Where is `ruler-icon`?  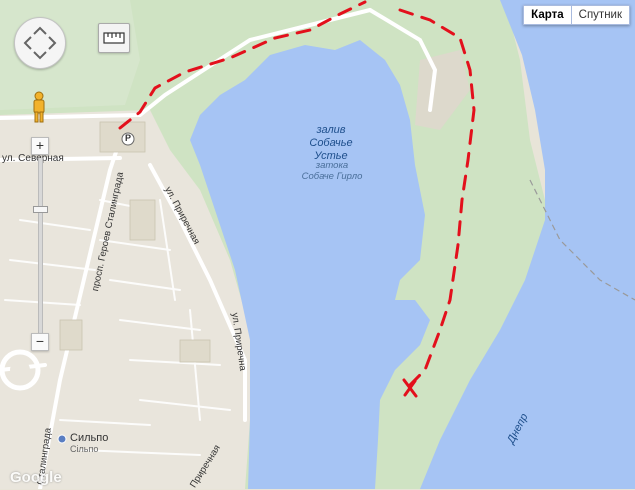
ruler-icon is located at coordinates (114, 38).